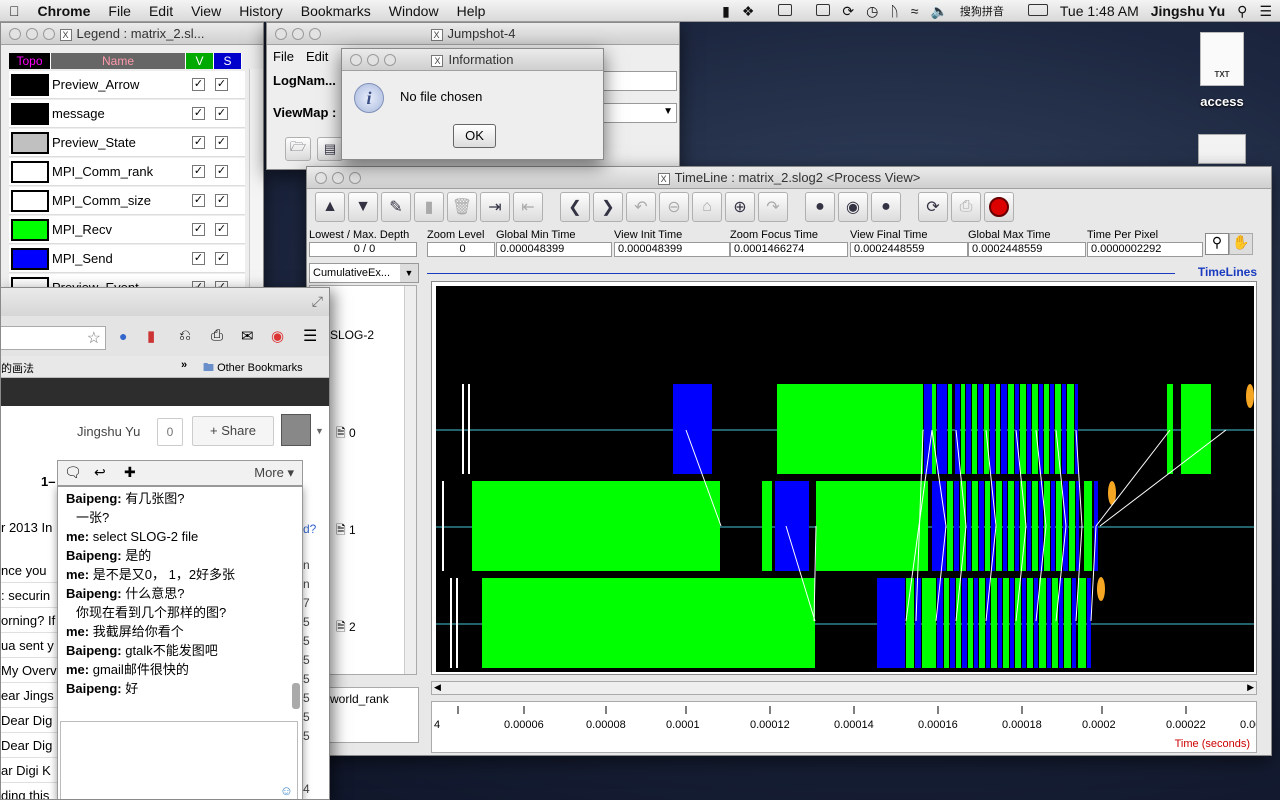 Image resolution: width=1280 pixels, height=800 pixels. Describe the element at coordinates (1145, 249) in the screenshot. I see `time-per-pixel-value: 0.0000002292` at that location.